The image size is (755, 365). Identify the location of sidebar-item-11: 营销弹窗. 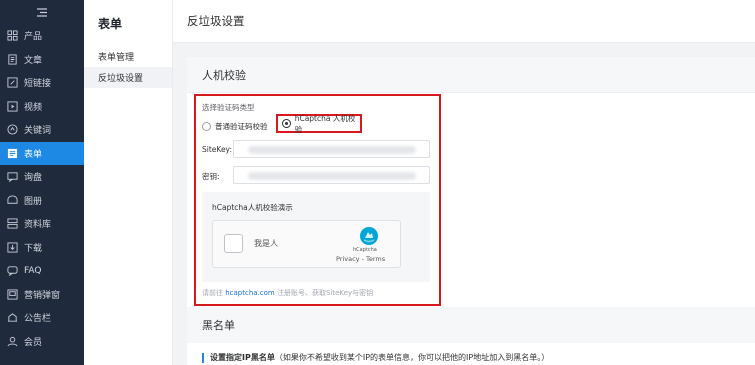
(42, 295).